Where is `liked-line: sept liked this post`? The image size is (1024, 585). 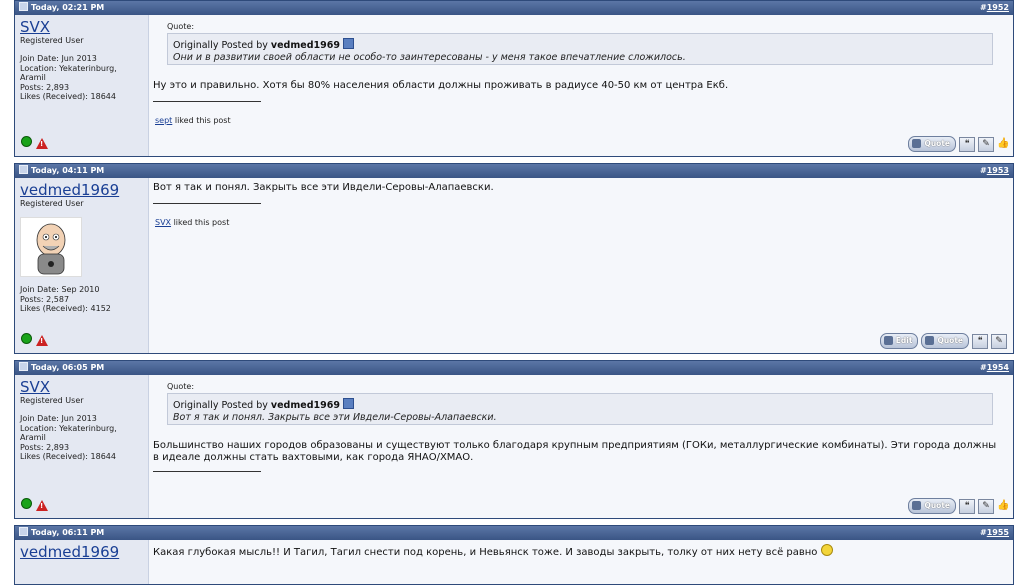 liked-line: sept liked this post is located at coordinates (193, 120).